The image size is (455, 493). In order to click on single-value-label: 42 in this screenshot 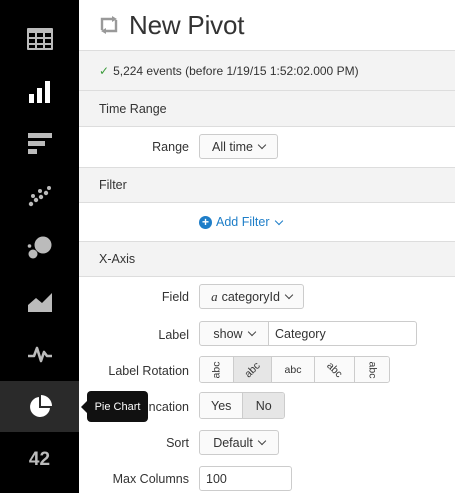, I will do `click(39, 459)`.